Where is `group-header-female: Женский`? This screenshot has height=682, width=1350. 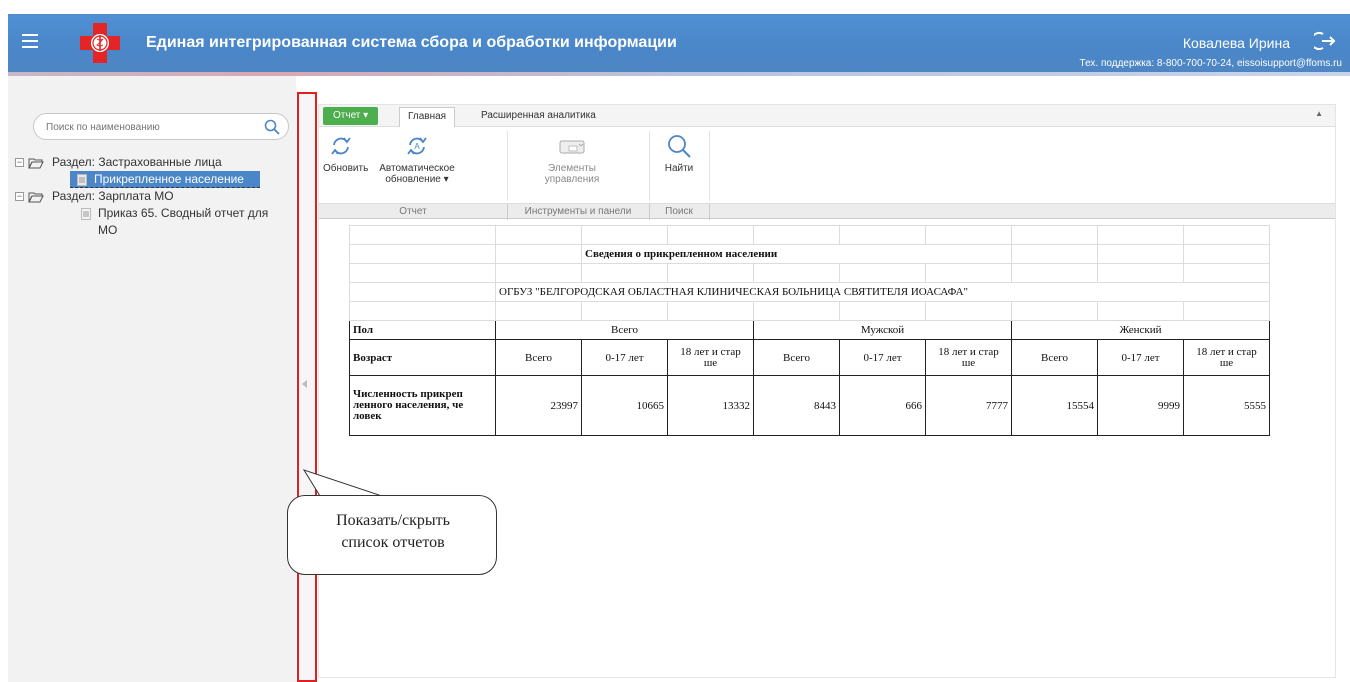 group-header-female: Женский is located at coordinates (1140, 330).